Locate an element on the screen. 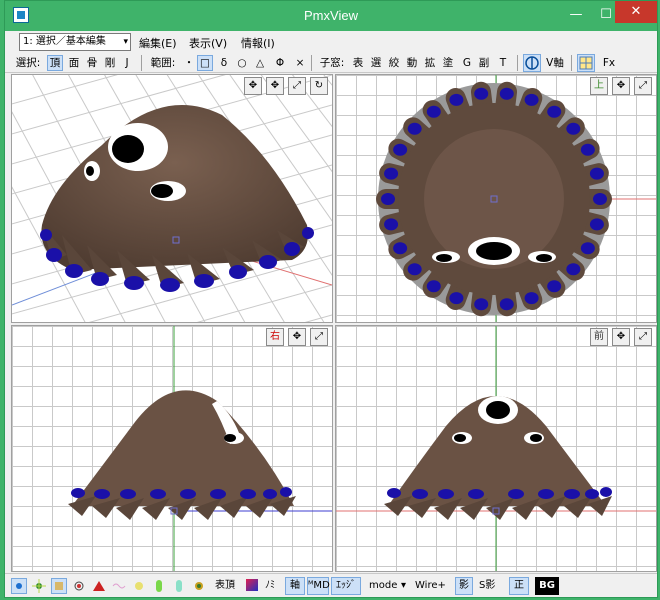 This screenshot has height=600, width=660. range-point-button: ・ is located at coordinates (189, 63).